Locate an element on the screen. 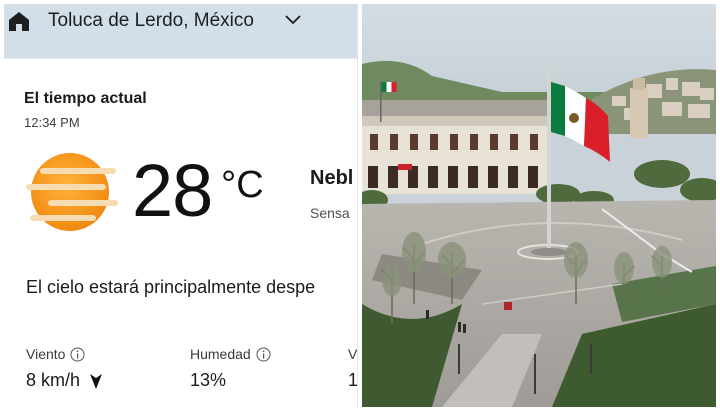 This screenshot has width=720, height=411. humidity-label: Humedad is located at coordinates (220, 354).